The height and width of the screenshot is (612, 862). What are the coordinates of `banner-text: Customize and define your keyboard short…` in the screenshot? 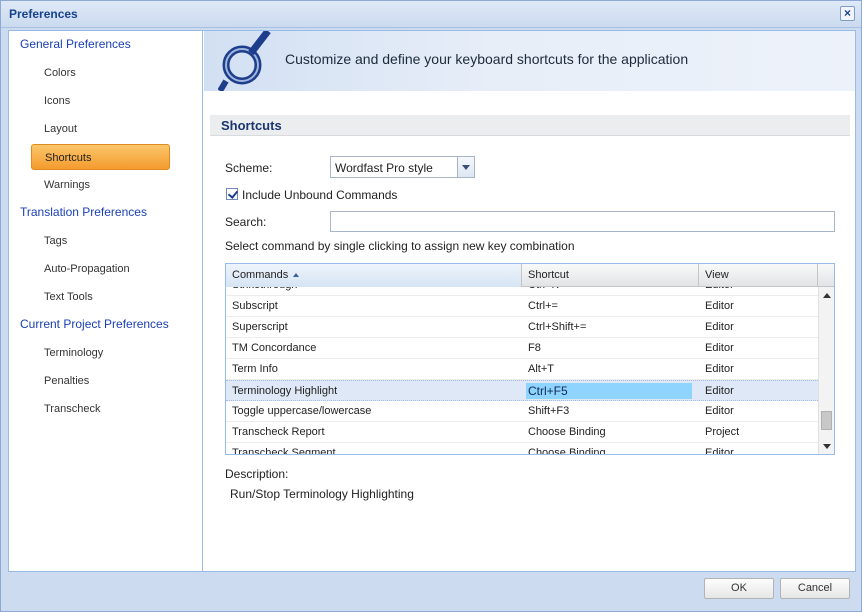 It's located at (487, 59).